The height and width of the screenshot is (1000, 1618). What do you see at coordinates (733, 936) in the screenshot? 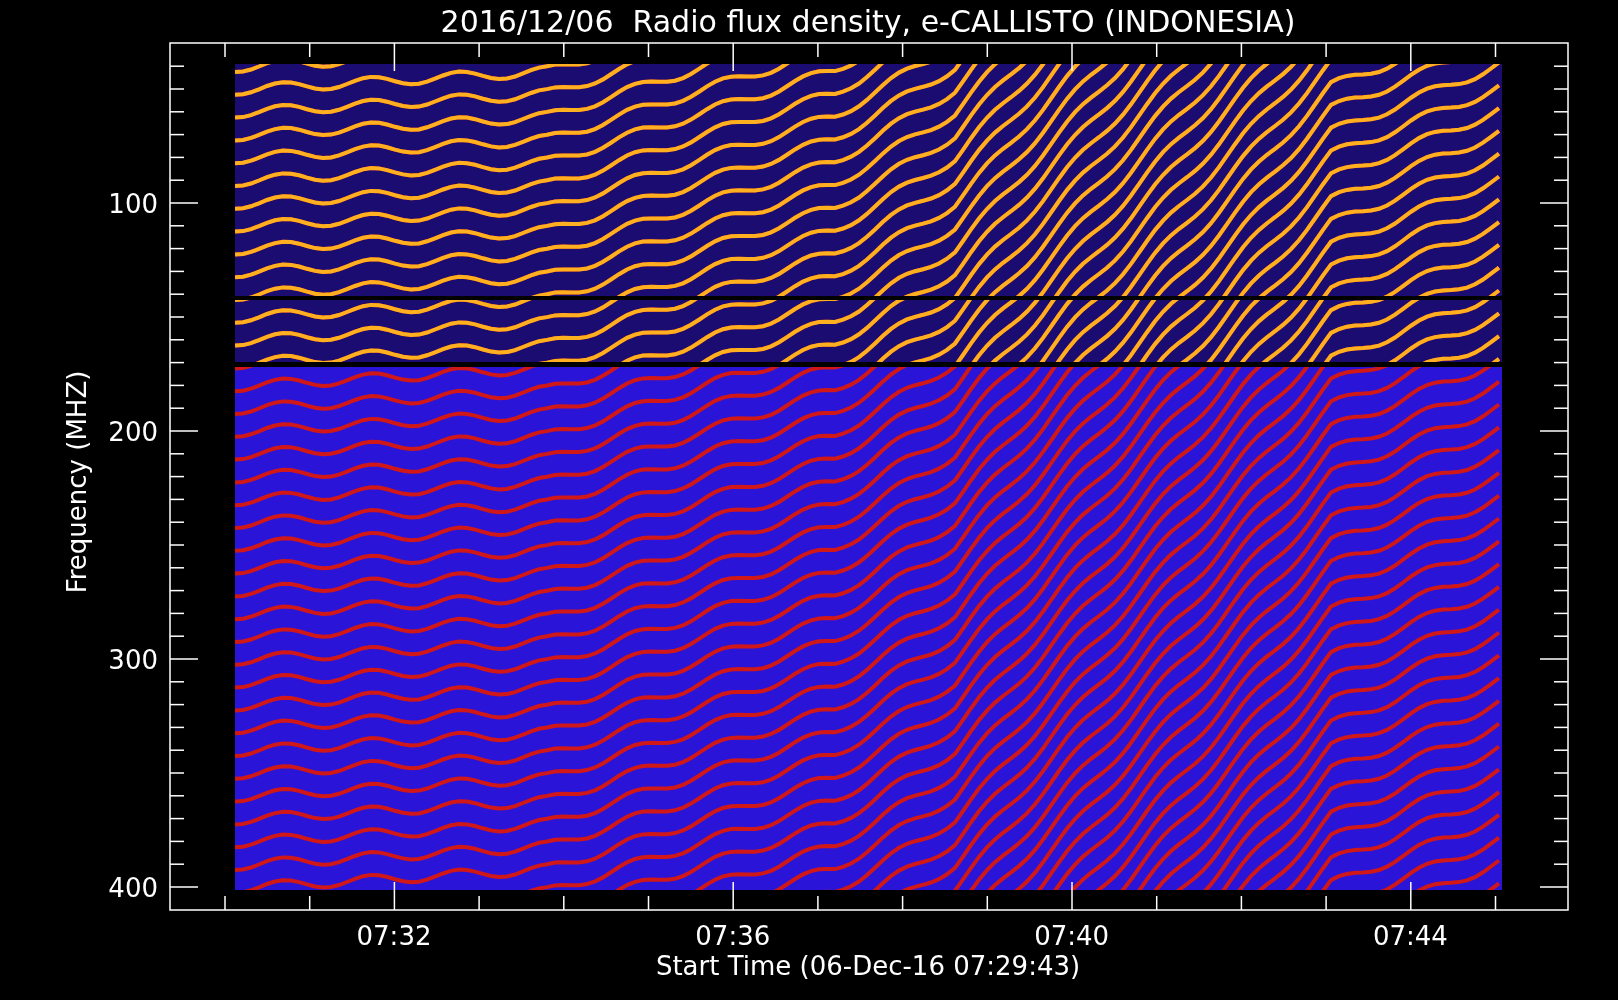
I see `tick-label: 07:36` at bounding box center [733, 936].